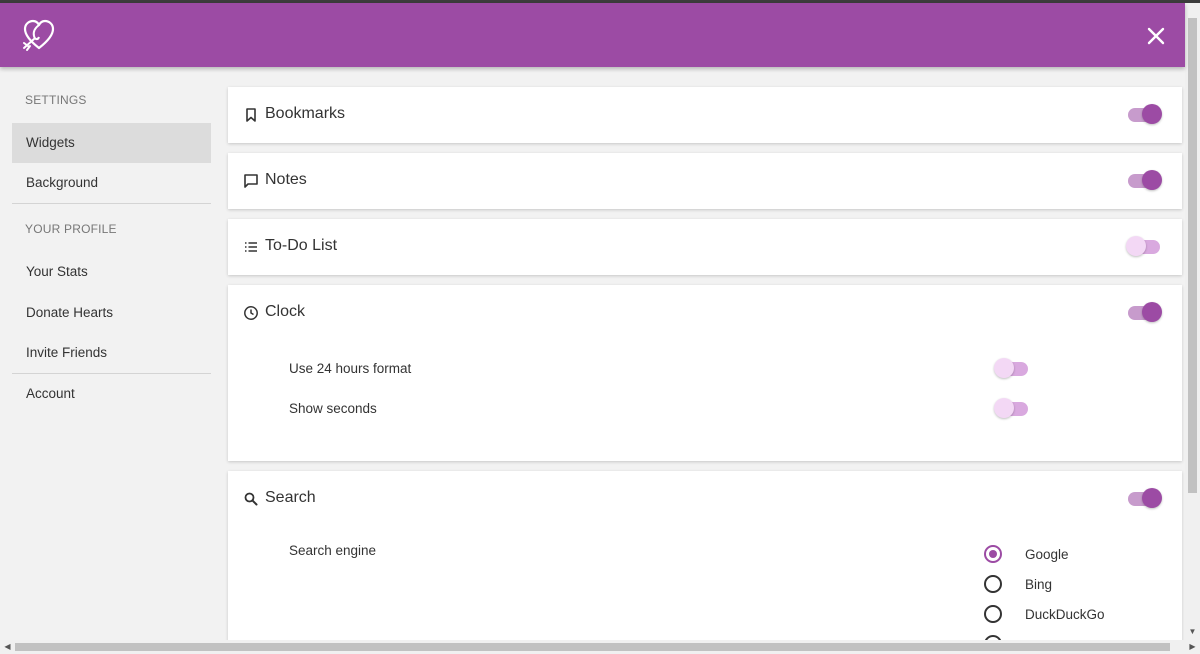  I want to click on scroll-right-arrow-icon: ▶, so click(1192, 647).